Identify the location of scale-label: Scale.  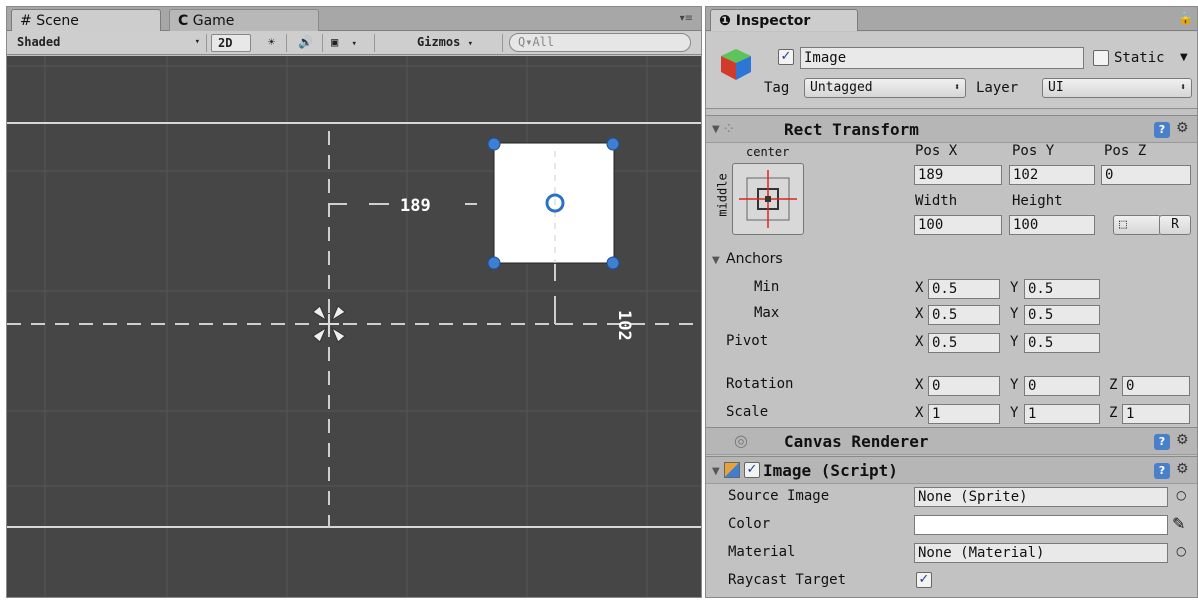
(747, 412).